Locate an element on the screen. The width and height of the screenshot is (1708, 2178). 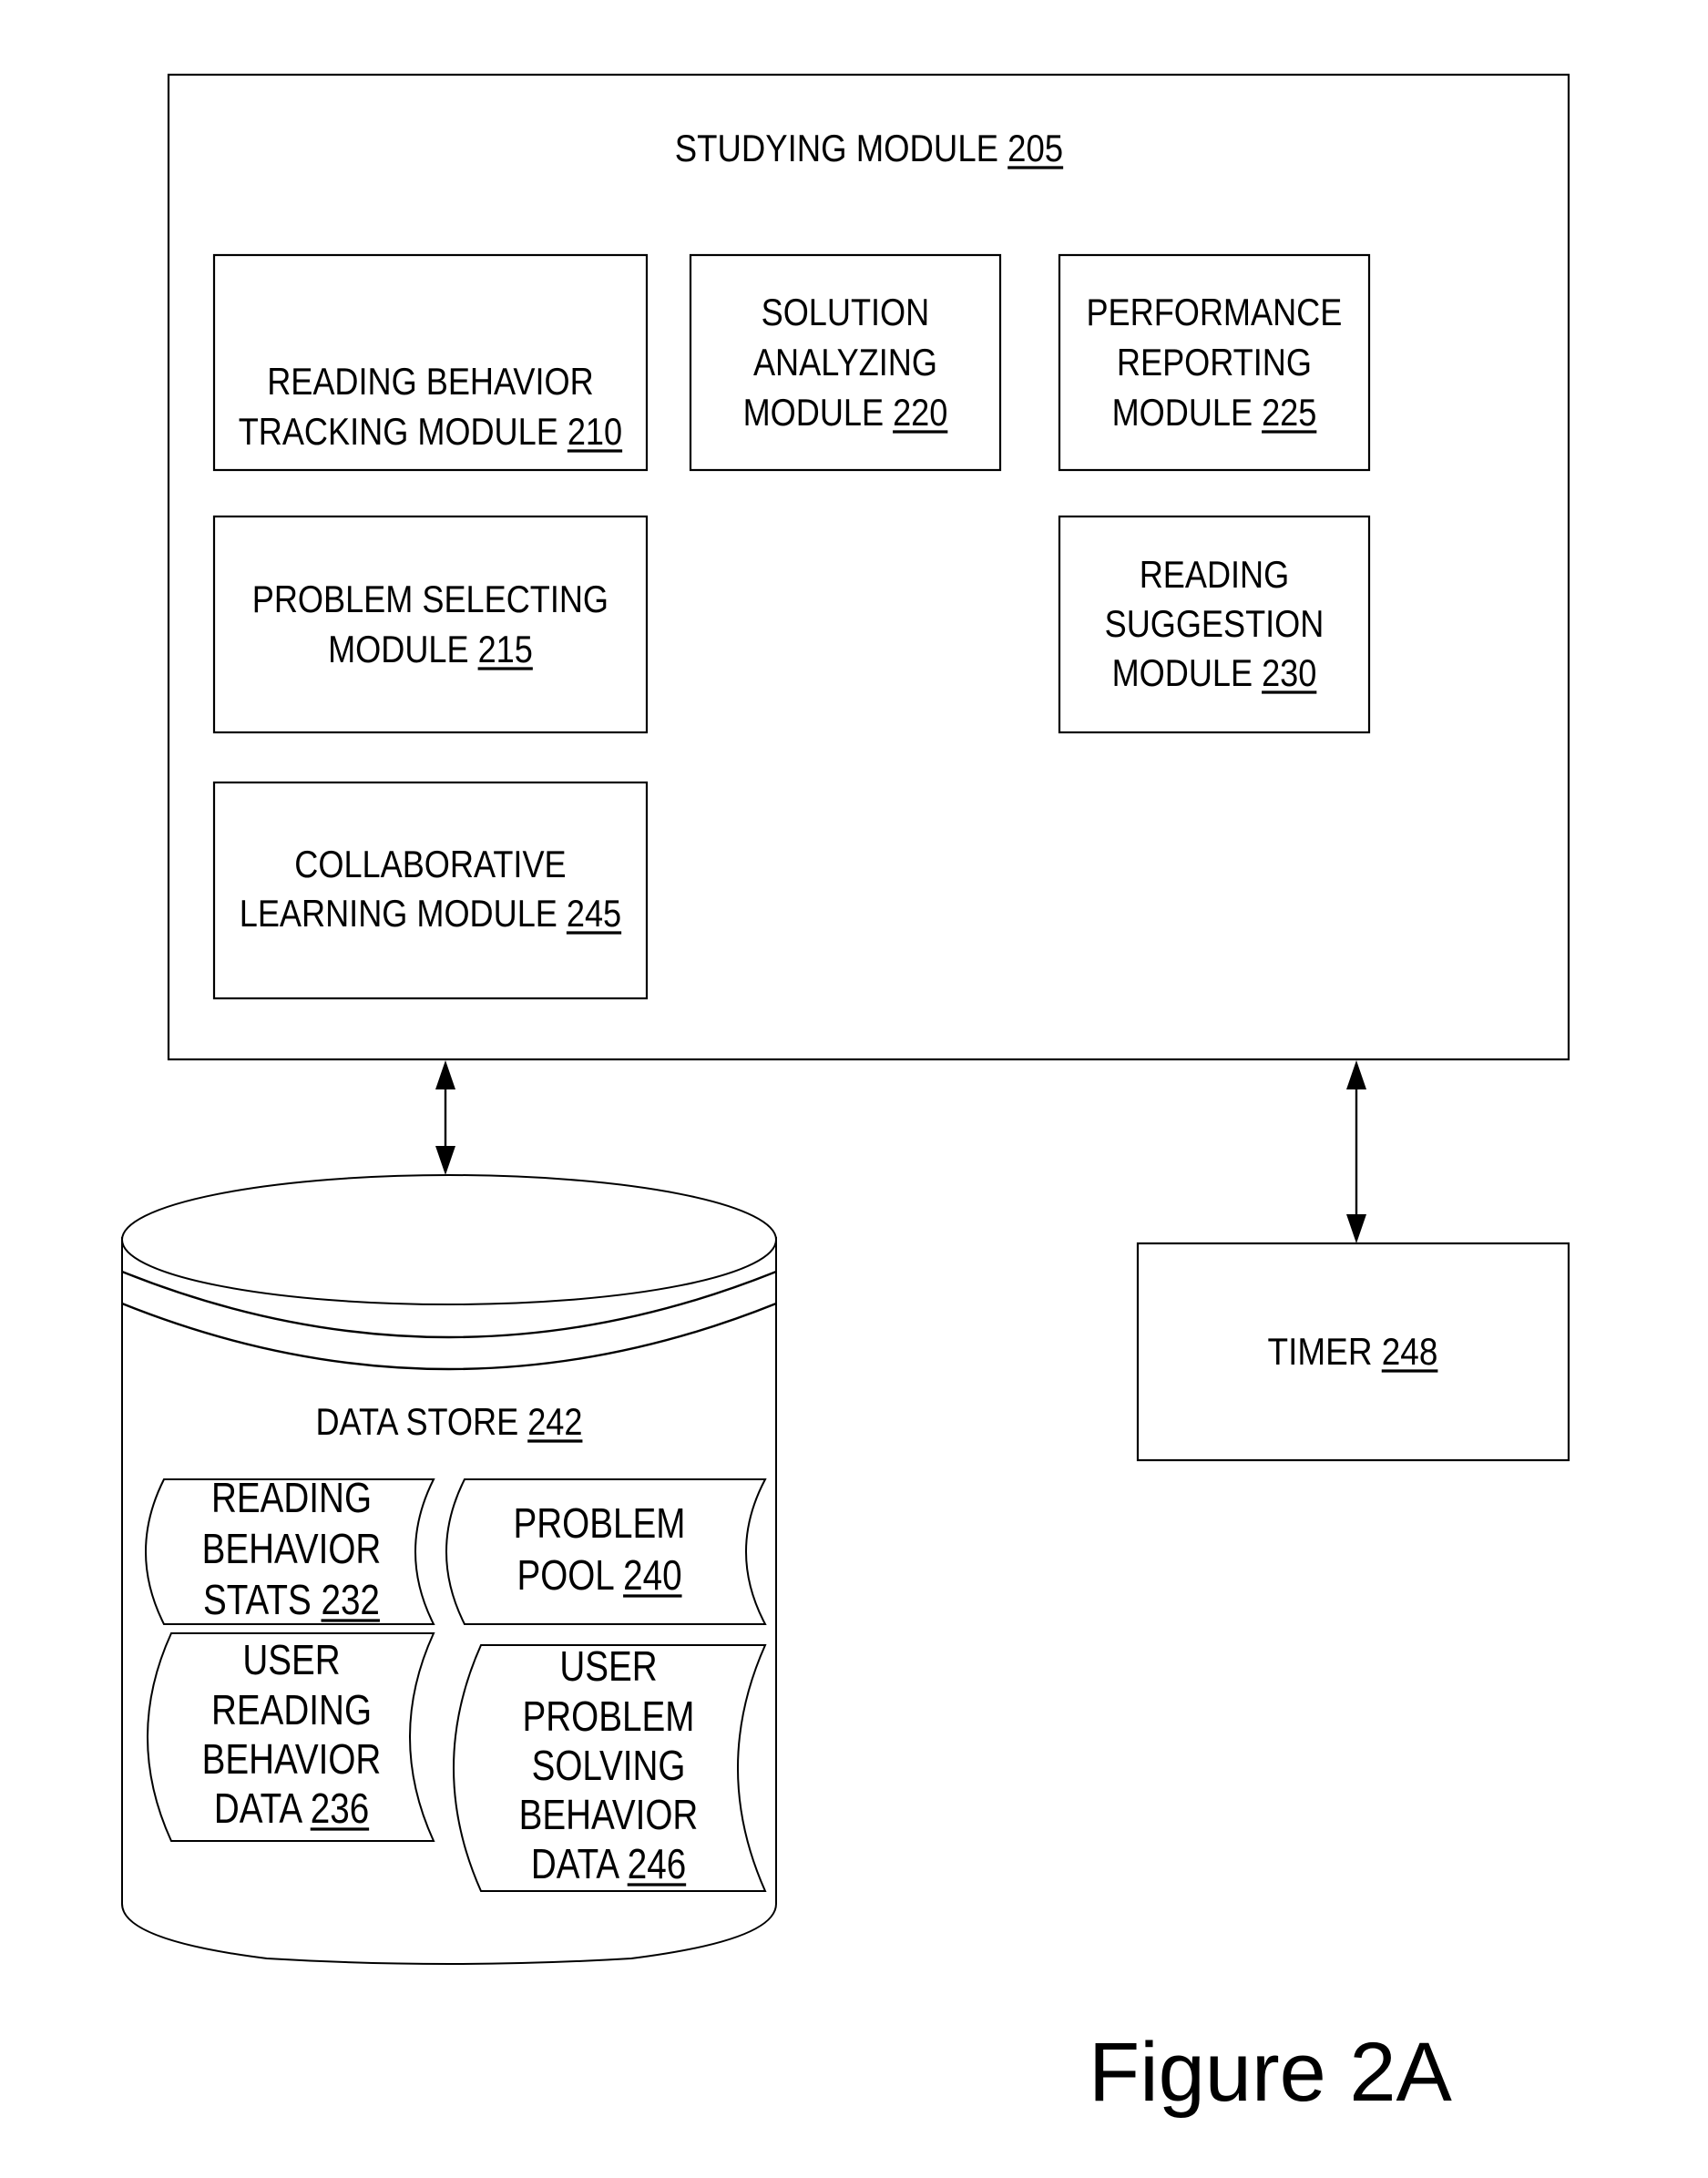
arrow-studying-module-to-timer-arrowhead-down is located at coordinates (1356, 1228).